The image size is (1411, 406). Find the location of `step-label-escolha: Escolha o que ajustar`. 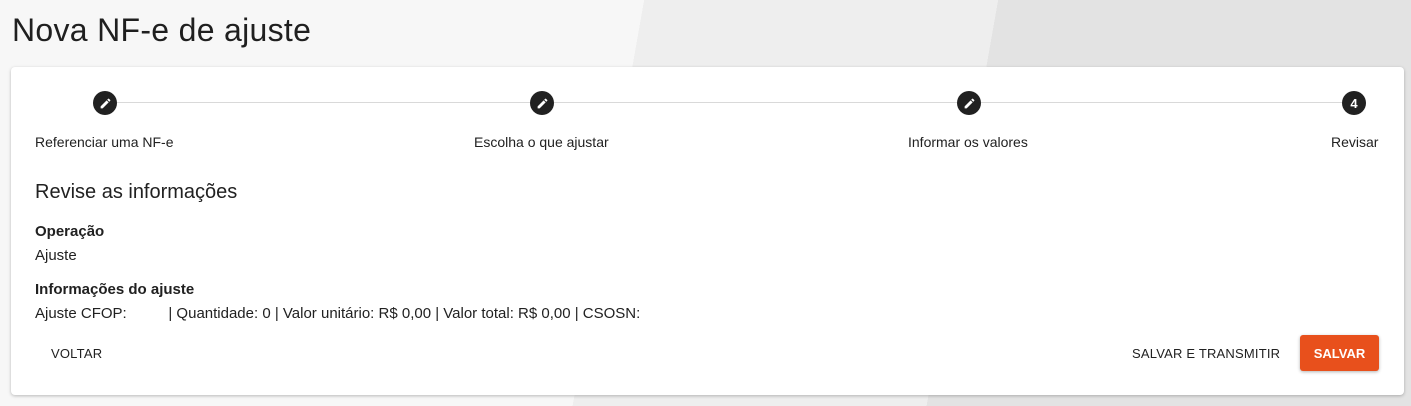

step-label-escolha: Escolha o que ajustar is located at coordinates (541, 142).